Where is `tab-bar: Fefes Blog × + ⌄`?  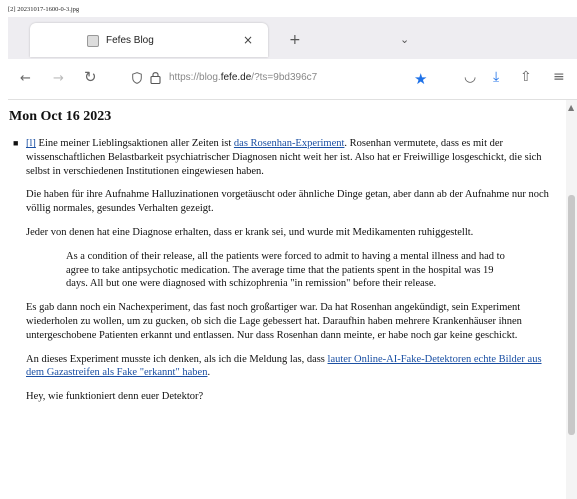 tab-bar: Fefes Blog × + ⌄ is located at coordinates (292, 38).